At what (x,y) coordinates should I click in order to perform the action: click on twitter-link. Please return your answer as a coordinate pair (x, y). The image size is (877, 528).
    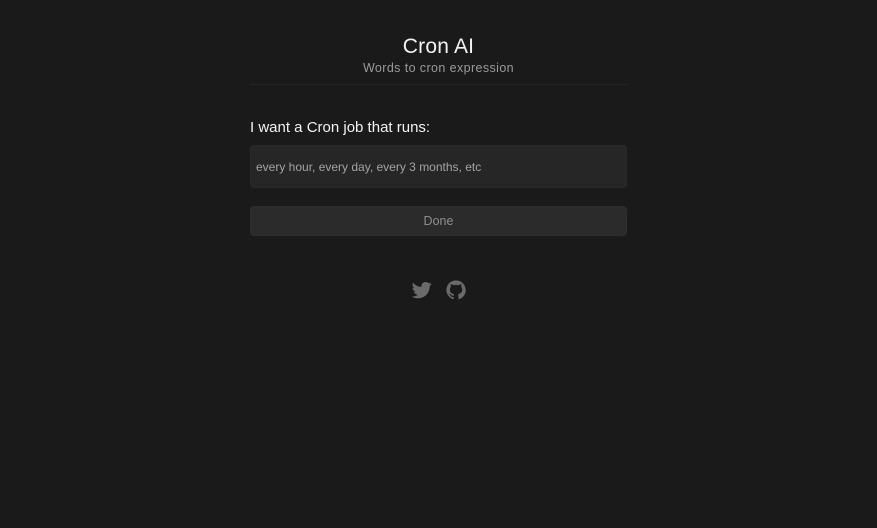
    Looking at the image, I should click on (422, 290).